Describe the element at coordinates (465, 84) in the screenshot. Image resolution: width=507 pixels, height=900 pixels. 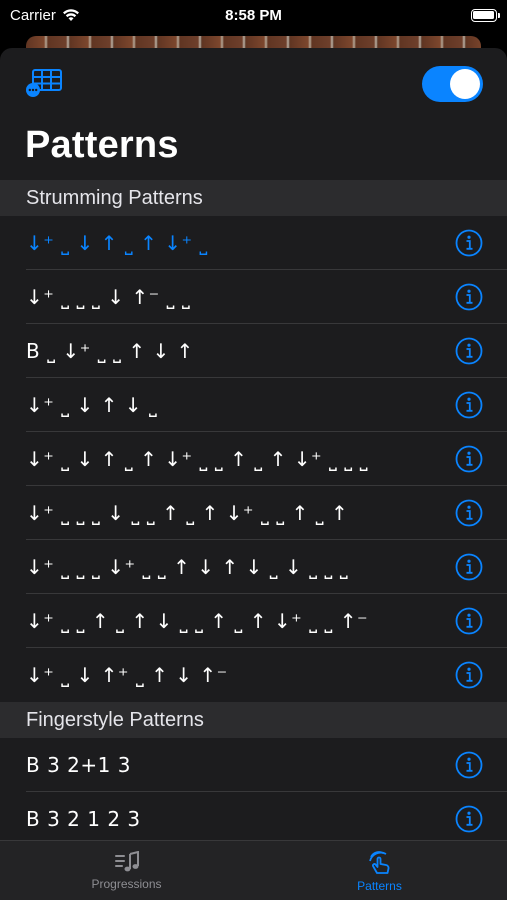
I see `toggle-knob` at that location.